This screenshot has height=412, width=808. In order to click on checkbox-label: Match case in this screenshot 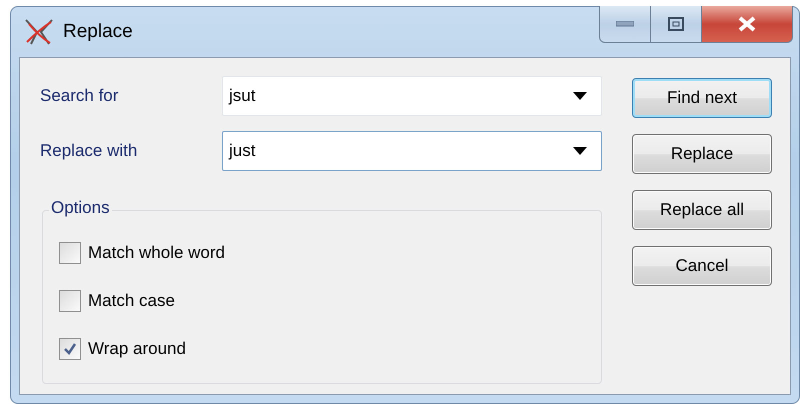, I will do `click(131, 301)`.